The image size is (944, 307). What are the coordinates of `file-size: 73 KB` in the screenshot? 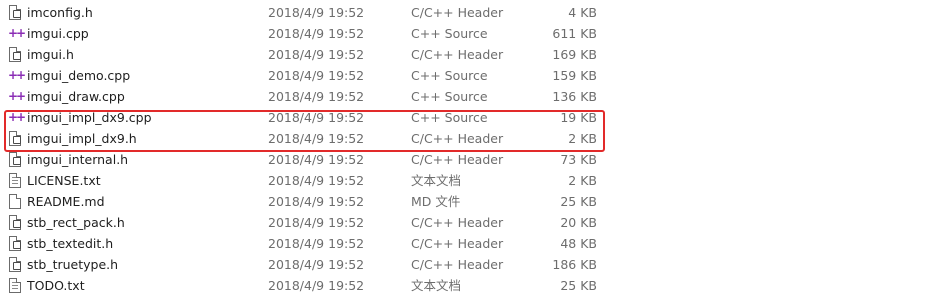 It's located at (578, 159).